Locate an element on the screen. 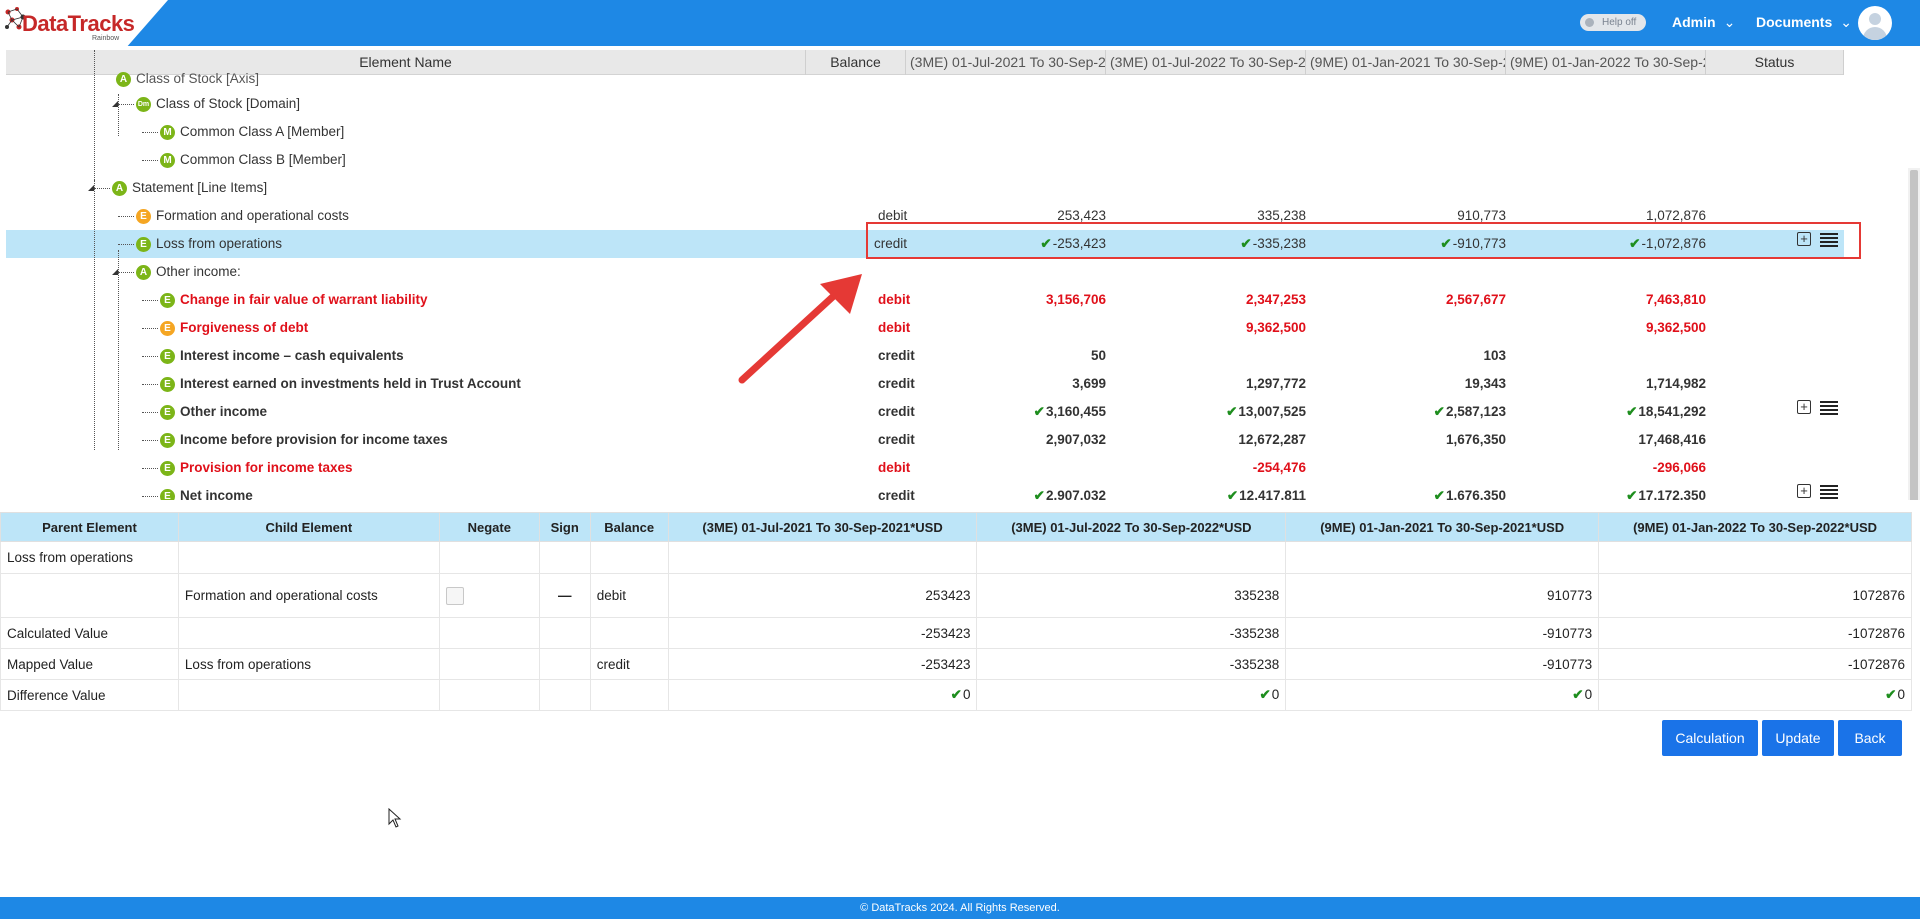  value-cell: -253423 is located at coordinates (822, 633).